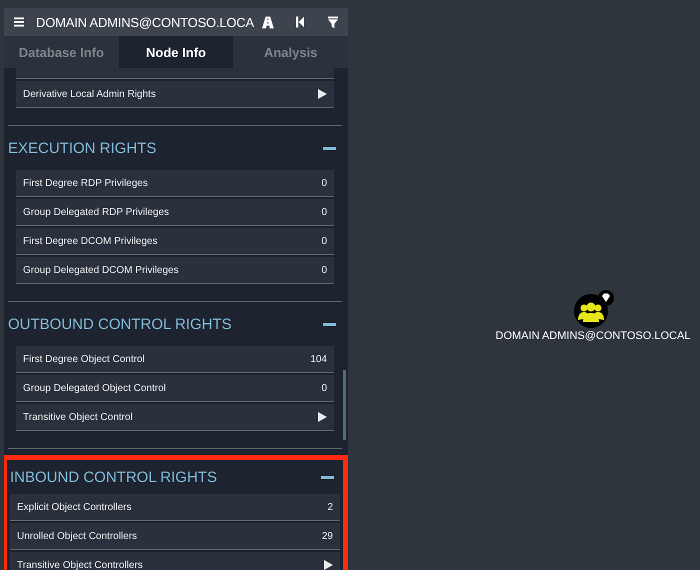 This screenshot has height=570, width=700. What do you see at coordinates (101, 270) in the screenshot?
I see `row-label: Group Delegated DCOM Privileges` at bounding box center [101, 270].